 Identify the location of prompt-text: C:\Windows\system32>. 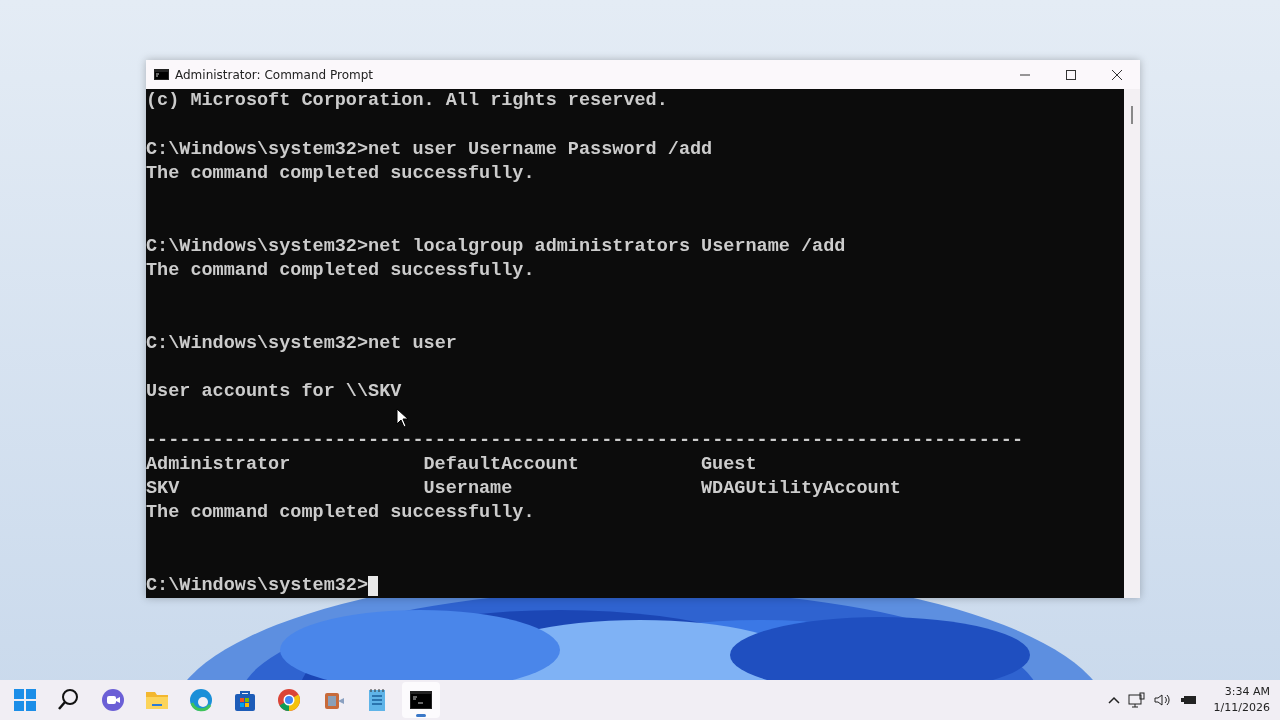
(257, 586).